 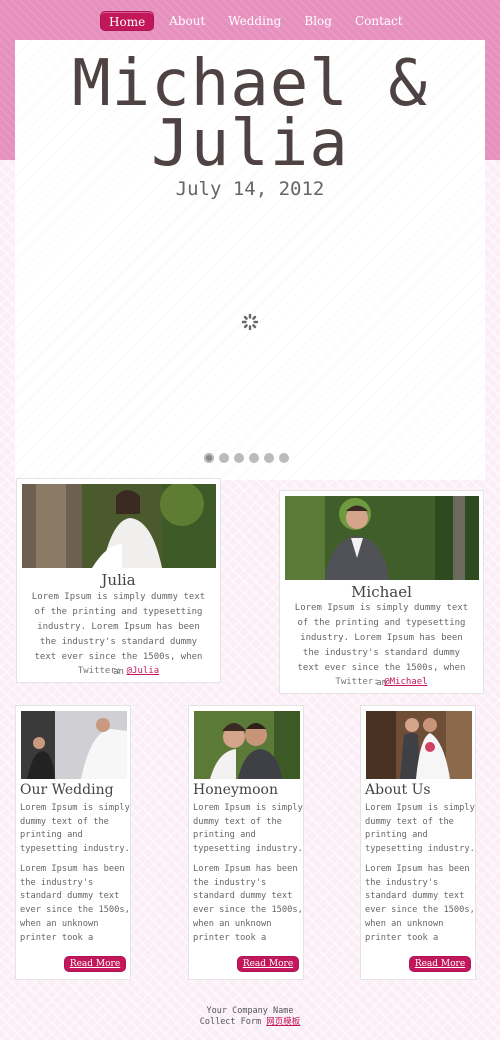 I want to click on main-nav: Home About Wedding Blog Contact, so click(x=259, y=21).